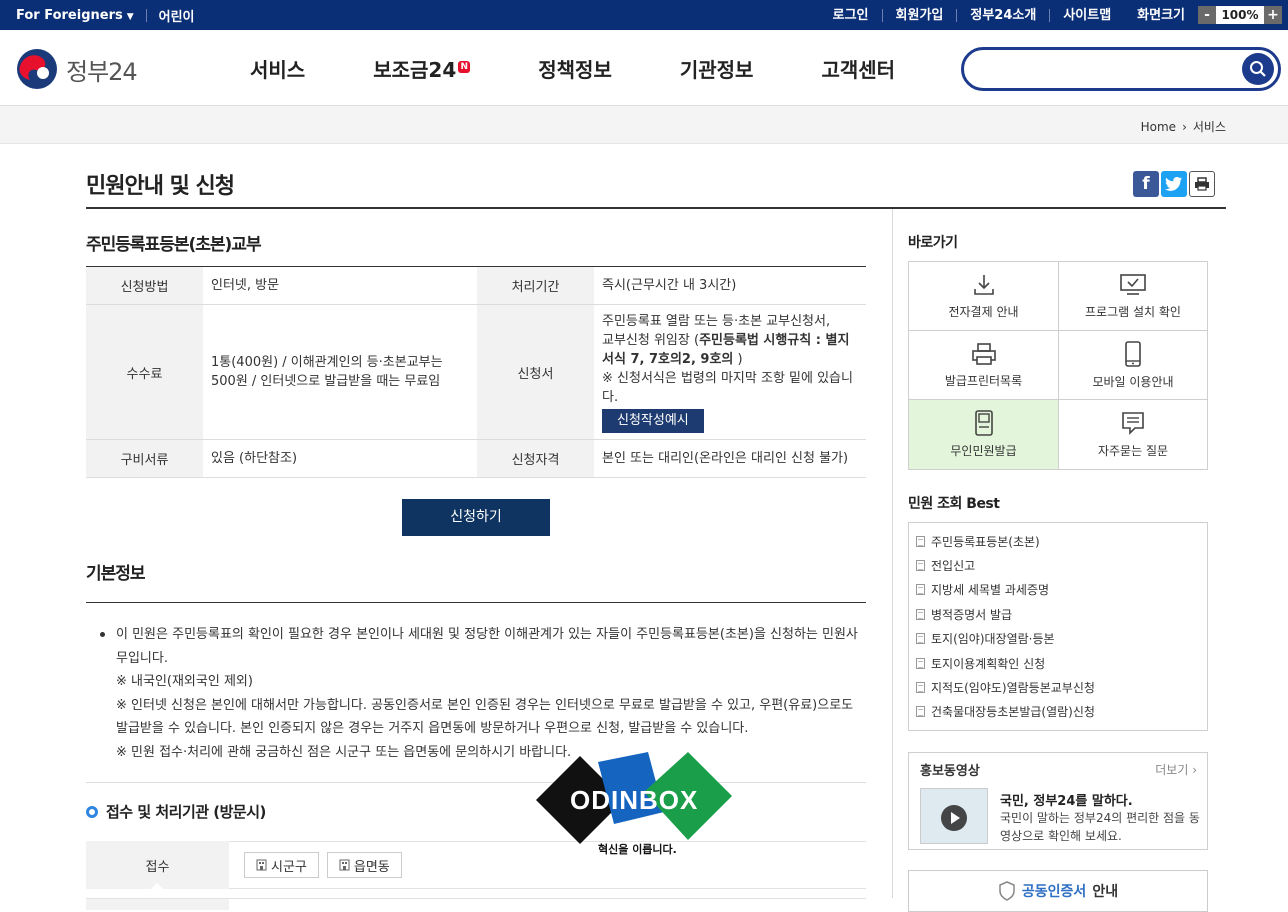 The height and width of the screenshot is (912, 1288). I want to click on docs-value: 있음 (하단참조), so click(340, 458).